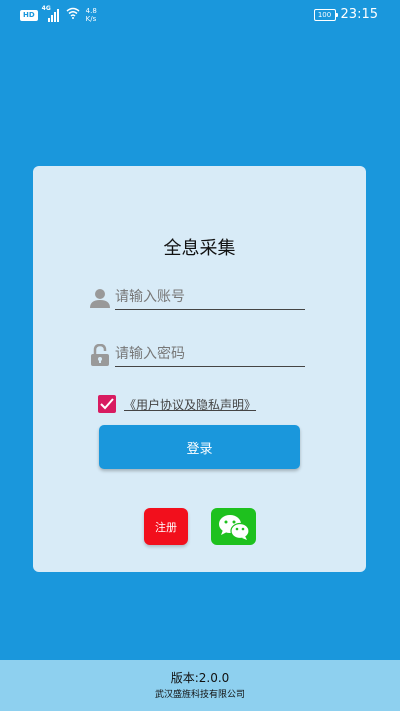 Image resolution: width=400 pixels, height=711 pixels. I want to click on status-right: 100 23:15, so click(345, 14).